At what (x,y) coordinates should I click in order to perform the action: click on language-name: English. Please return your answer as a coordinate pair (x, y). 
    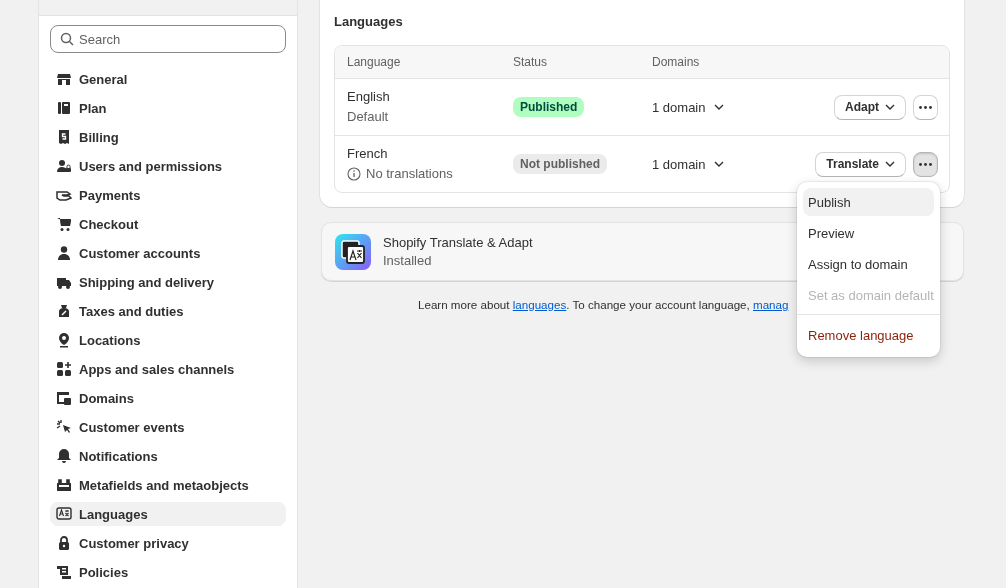
    Looking at the image, I should click on (369, 97).